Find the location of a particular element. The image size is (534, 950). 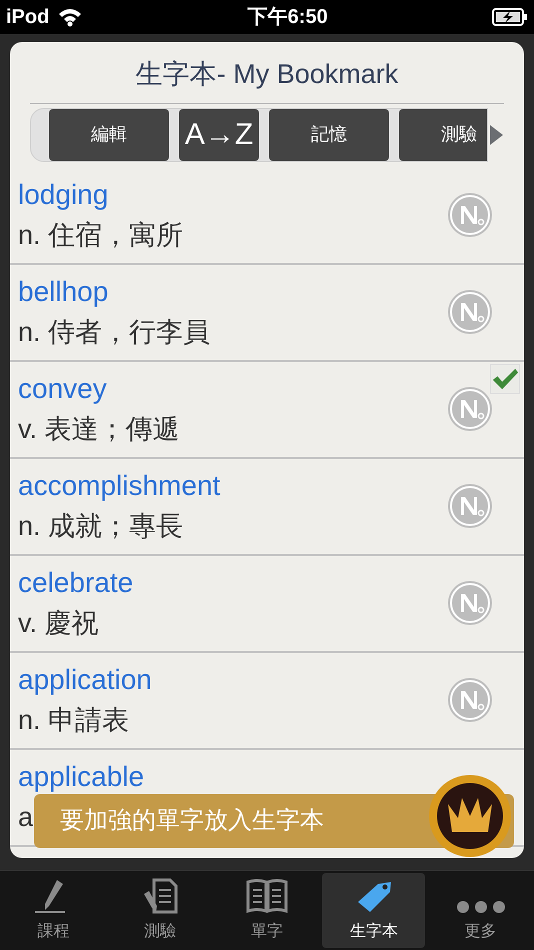

device-name: iPod is located at coordinates (28, 17).